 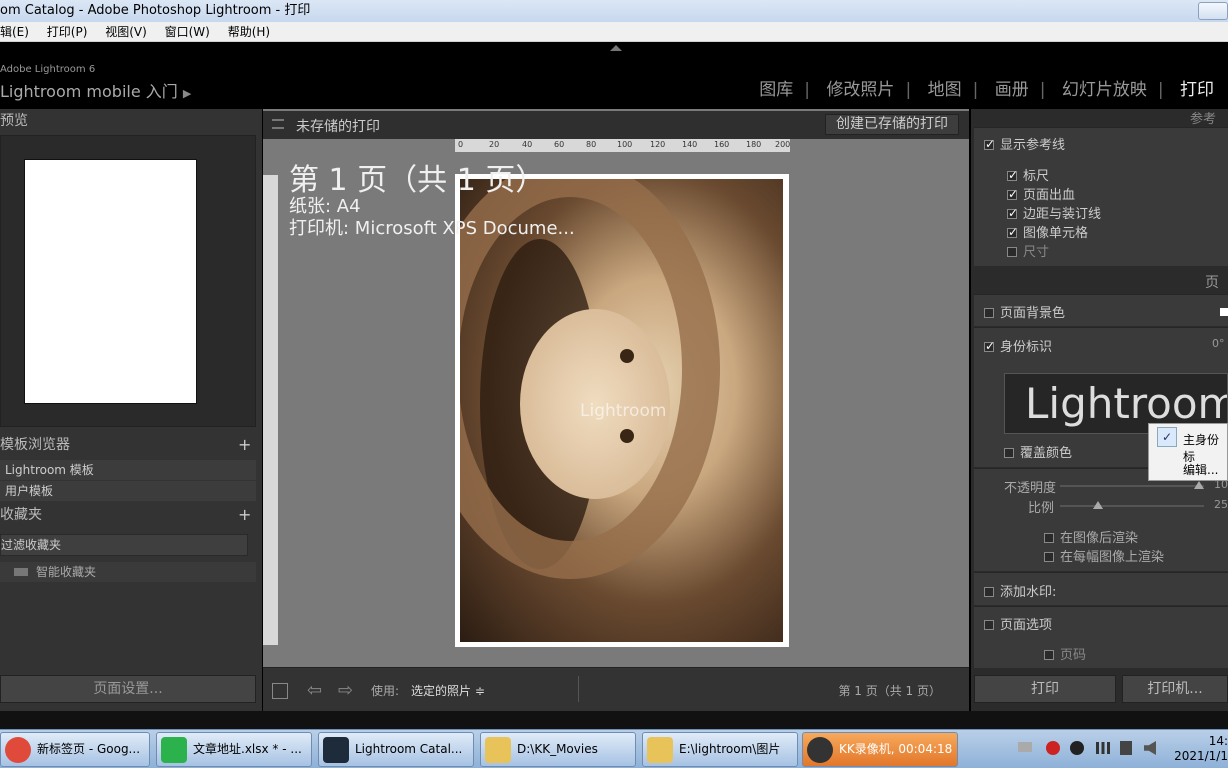 What do you see at coordinates (314, 690) in the screenshot?
I see `previous-page-icon: ⇦` at bounding box center [314, 690].